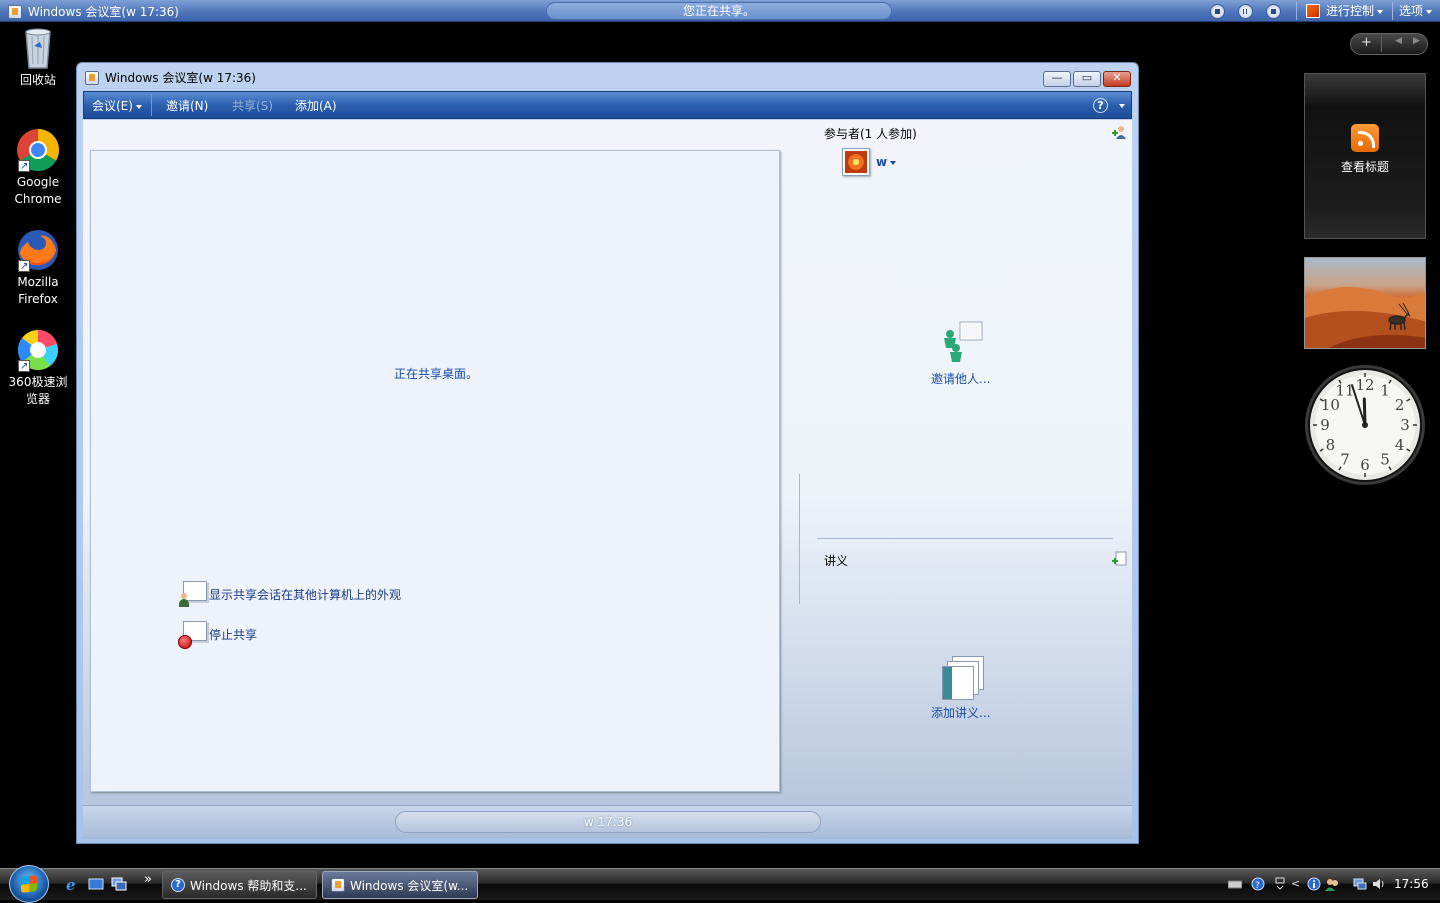 Image resolution: width=1440 pixels, height=903 pixels. Describe the element at coordinates (38, 190) in the screenshot. I see `chrome-label: Google Chrome` at that location.